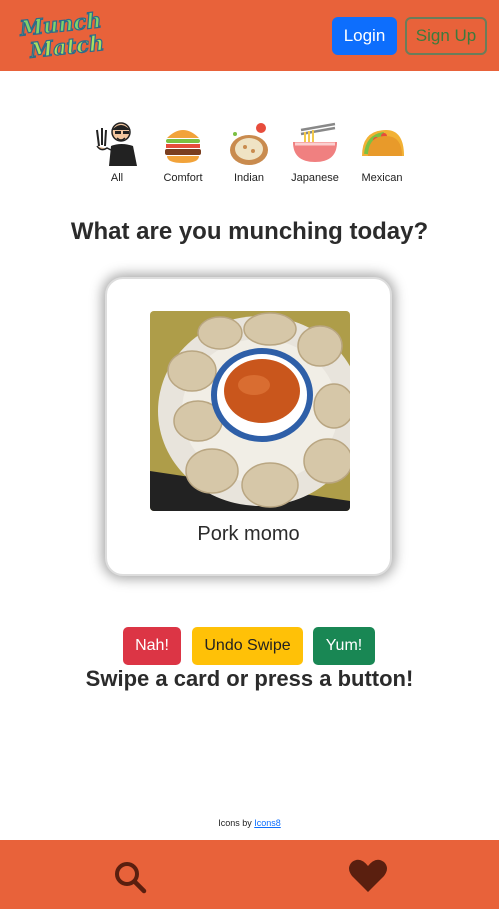 This screenshot has height=909, width=499. I want to click on category-mexican: Mexican, so click(382, 155).